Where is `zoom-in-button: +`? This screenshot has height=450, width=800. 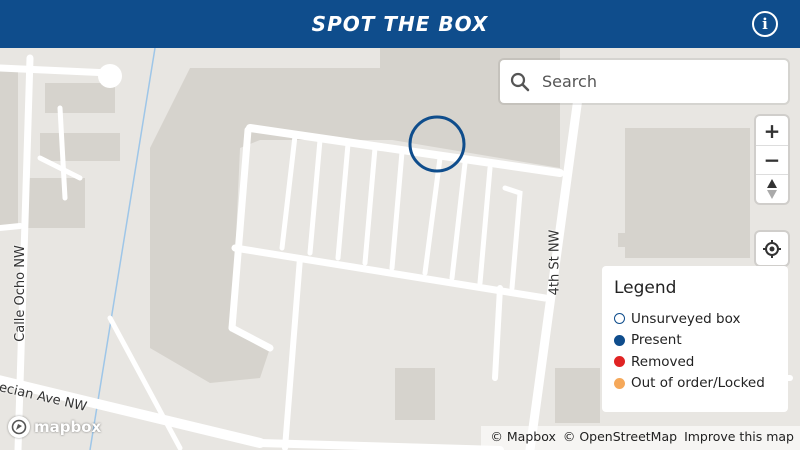 zoom-in-button: + is located at coordinates (772, 130).